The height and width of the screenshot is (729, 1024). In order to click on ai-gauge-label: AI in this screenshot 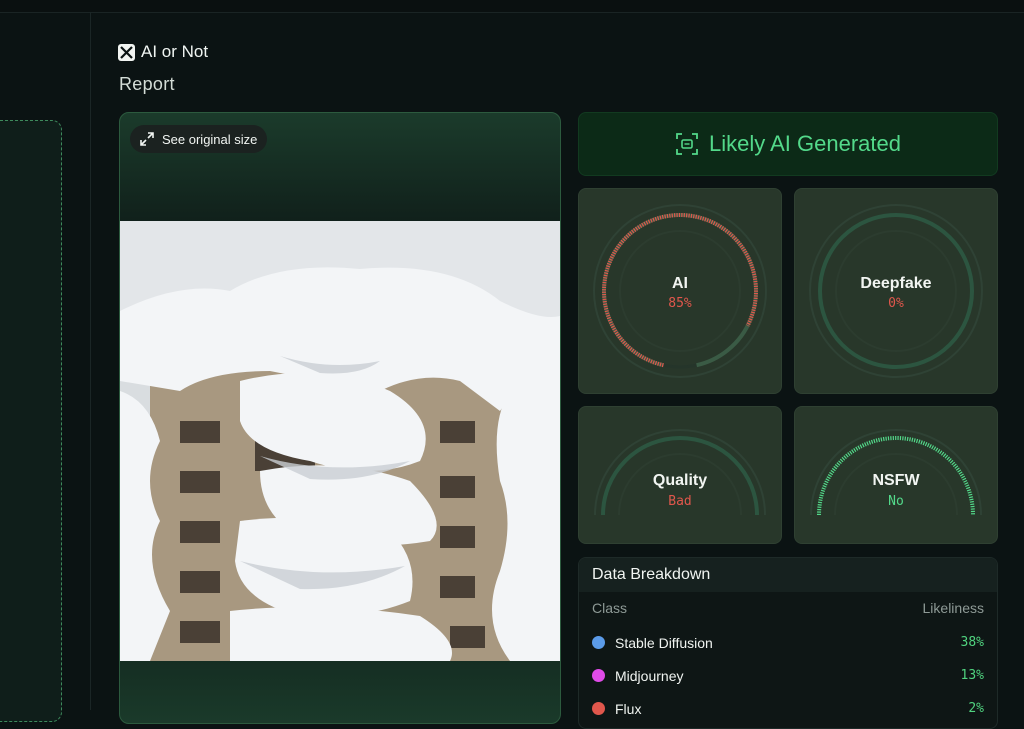, I will do `click(680, 283)`.